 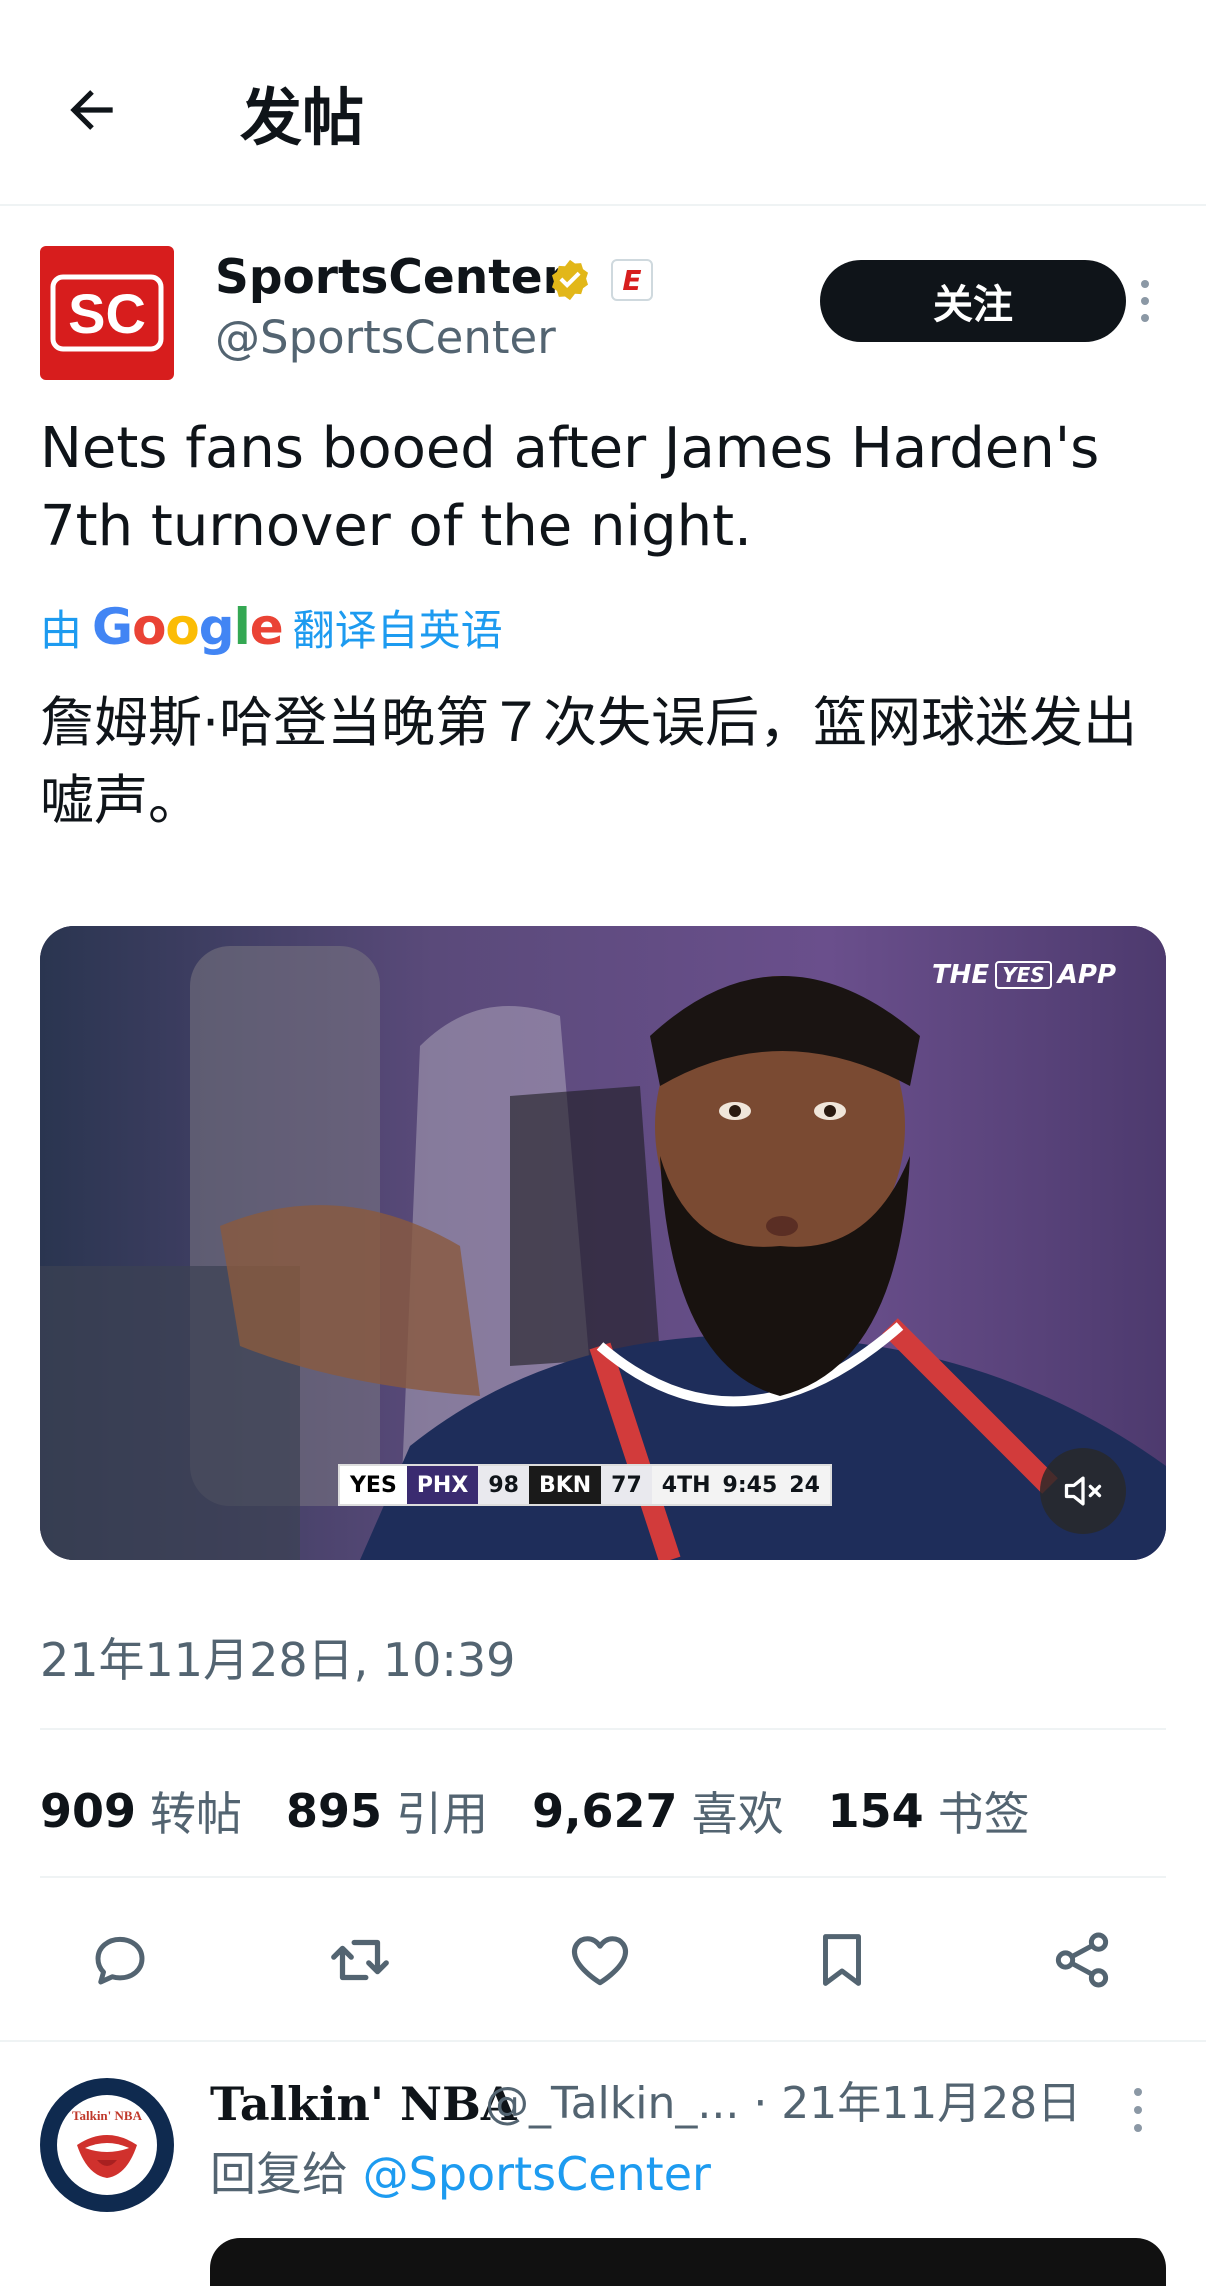 What do you see at coordinates (387, 1811) in the screenshot?
I see `stat-quotes: 895 引用` at bounding box center [387, 1811].